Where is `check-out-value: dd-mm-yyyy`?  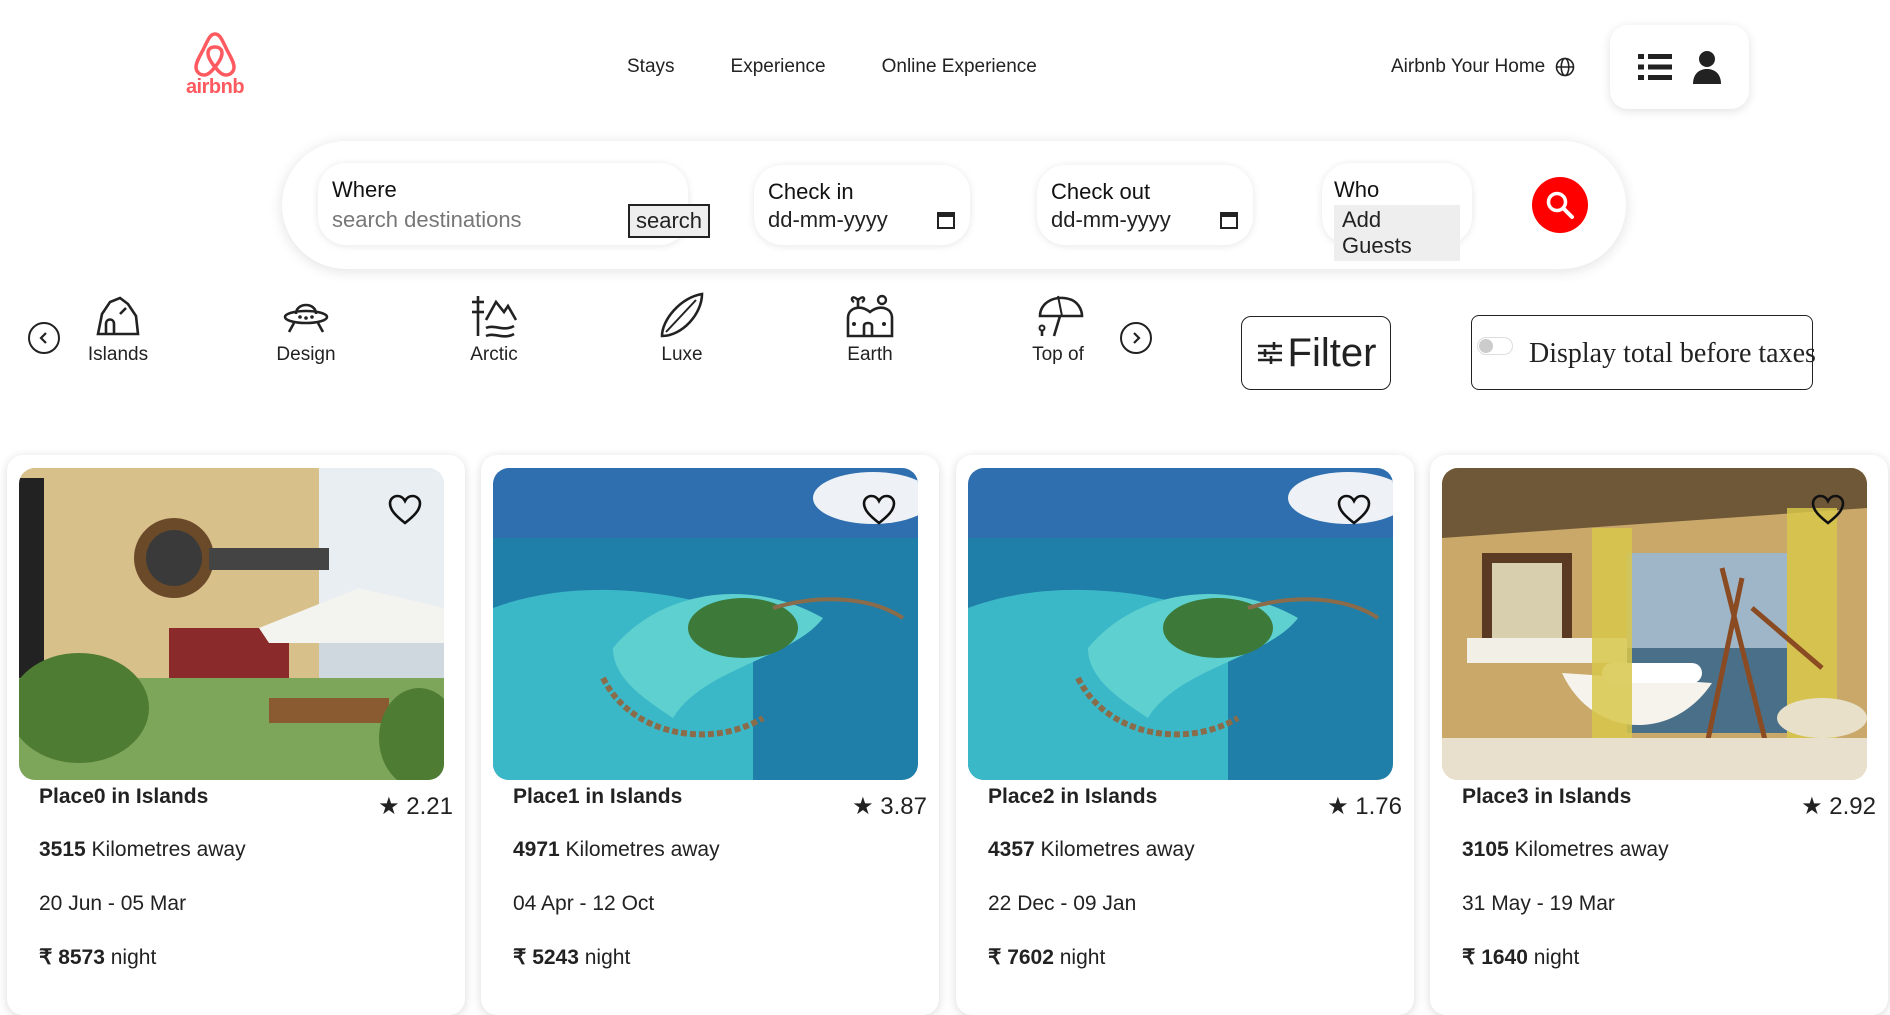
check-out-value: dd-mm-yyyy is located at coordinates (1111, 220).